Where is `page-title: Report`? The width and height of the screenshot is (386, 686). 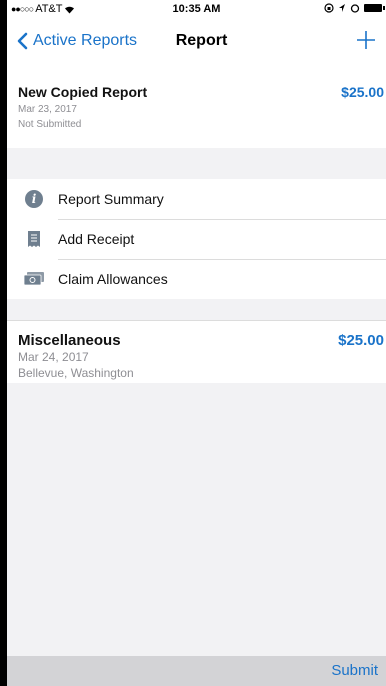
page-title: Report is located at coordinates (201, 40).